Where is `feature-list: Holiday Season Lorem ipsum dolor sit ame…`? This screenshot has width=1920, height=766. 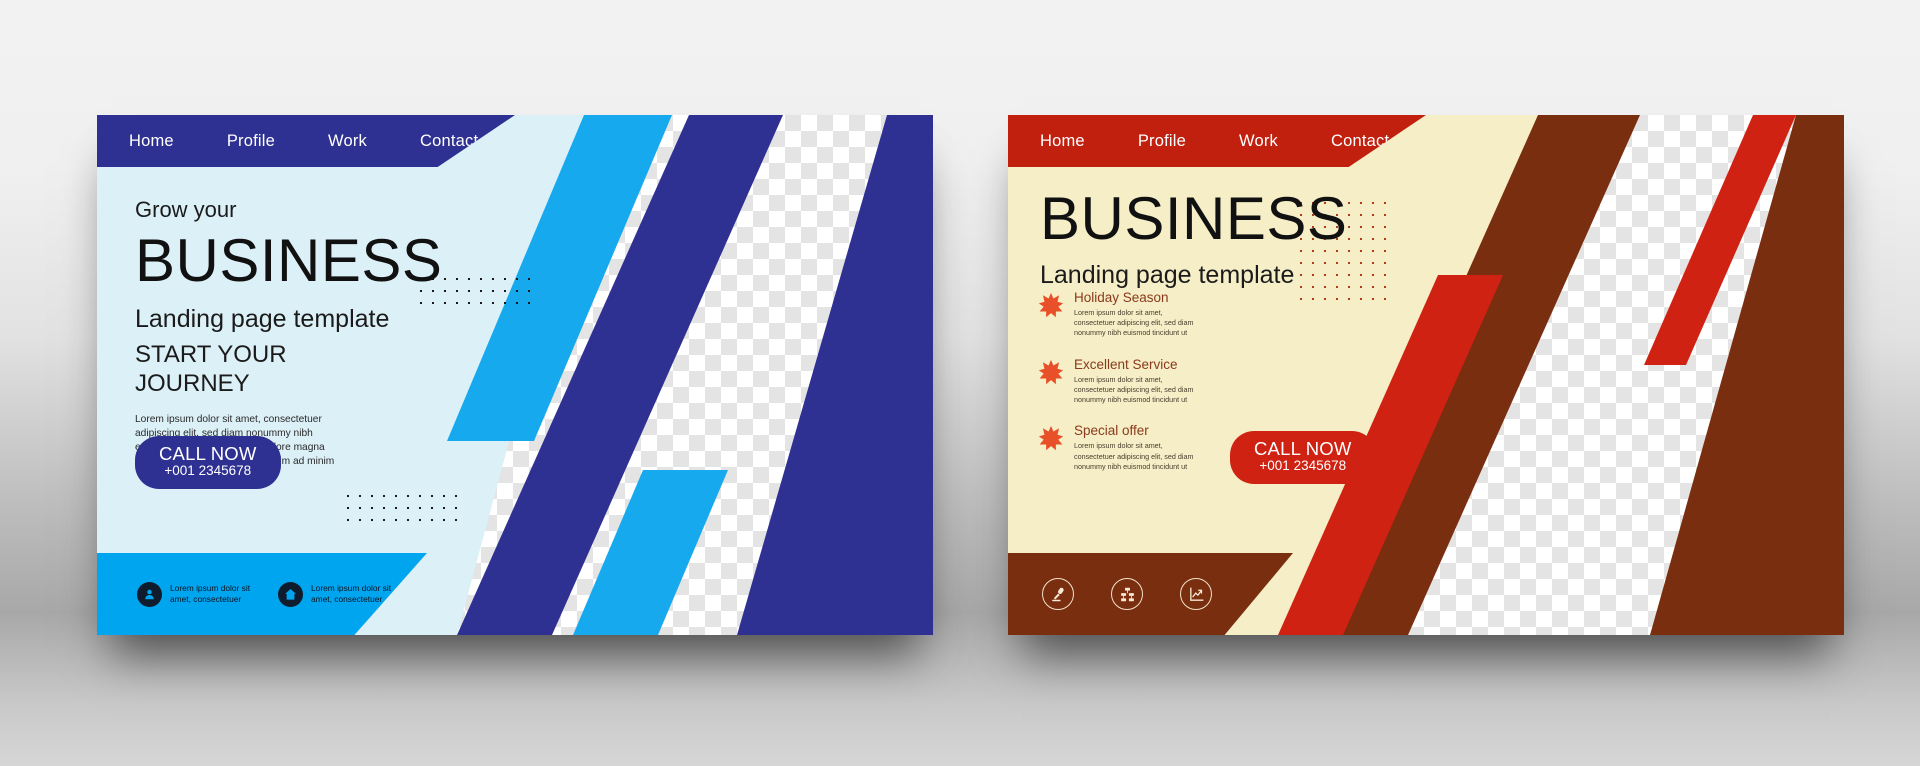 feature-list: Holiday Season Lorem ipsum dolor sit ame… is located at coordinates (1120, 390).